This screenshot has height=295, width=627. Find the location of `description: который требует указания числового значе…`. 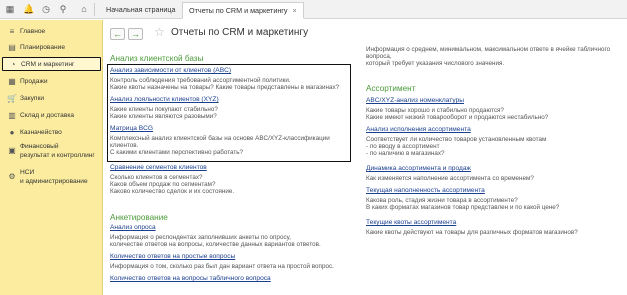

description: который требует указания числового значе… is located at coordinates (435, 63).